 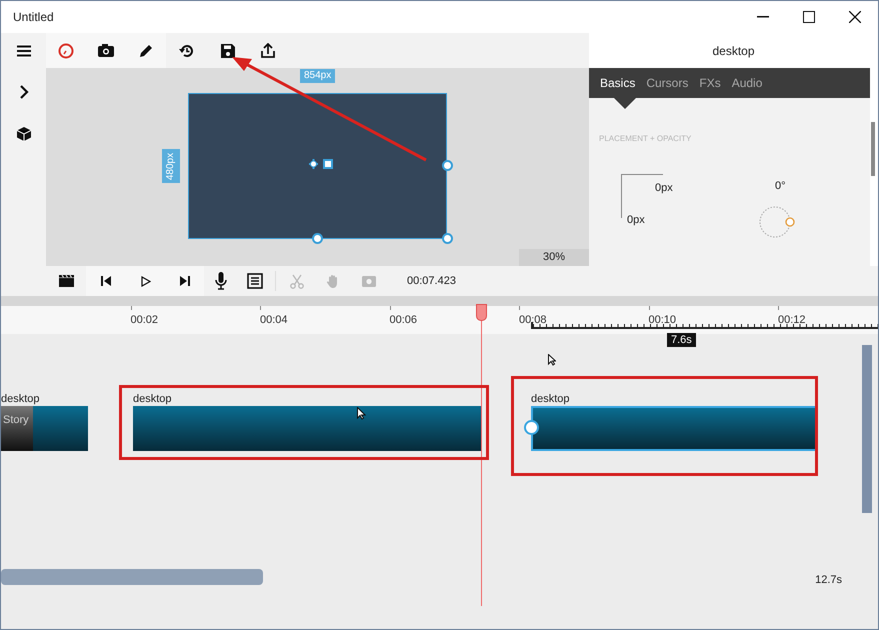 I want to click on ruler-label: 00:10, so click(x=662, y=320).